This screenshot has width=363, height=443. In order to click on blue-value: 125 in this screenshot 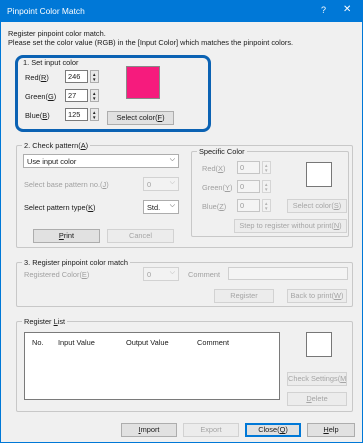, I will do `click(76, 114)`.